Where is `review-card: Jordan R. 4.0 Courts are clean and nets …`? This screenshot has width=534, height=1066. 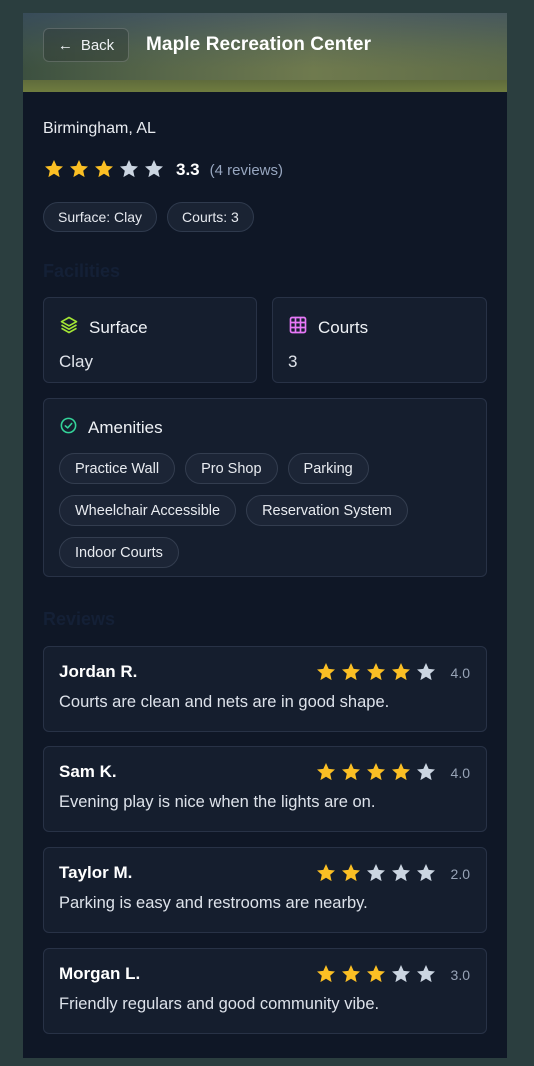
review-card: Jordan R. 4.0 Courts are clean and nets … is located at coordinates (265, 689).